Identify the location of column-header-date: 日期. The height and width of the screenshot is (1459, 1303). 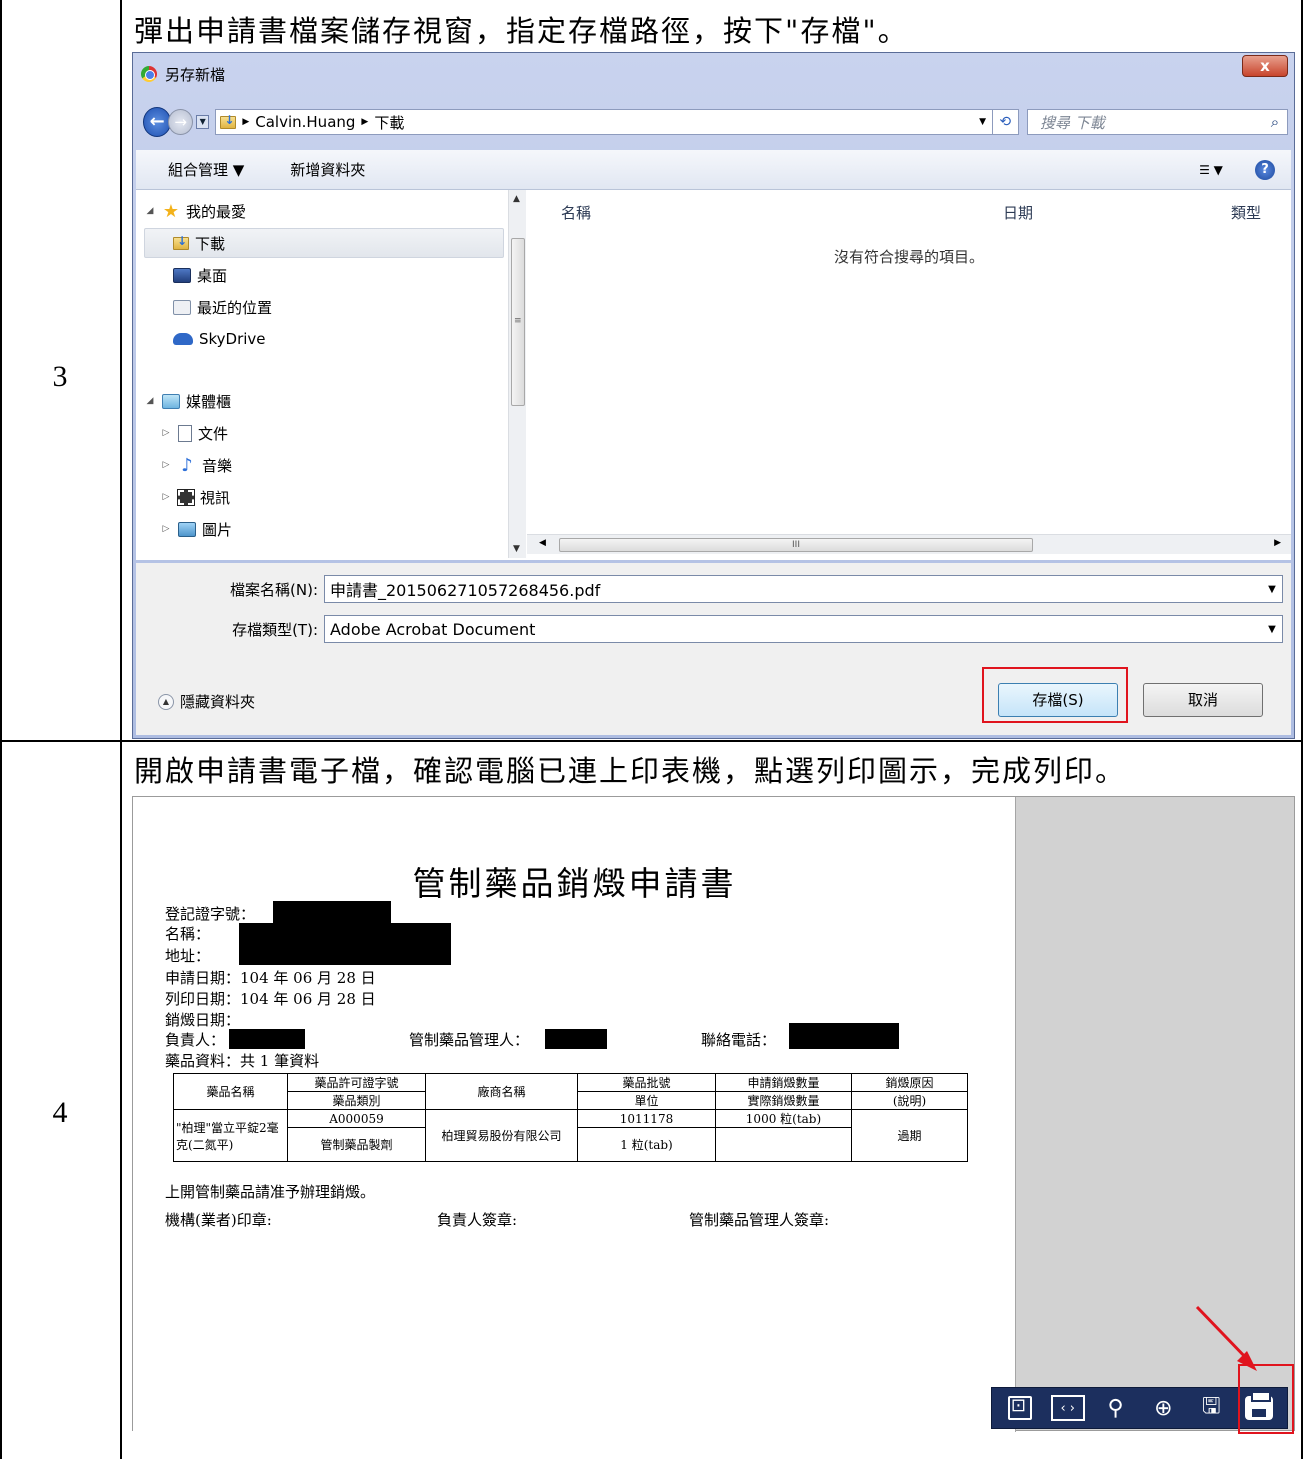
(1018, 212).